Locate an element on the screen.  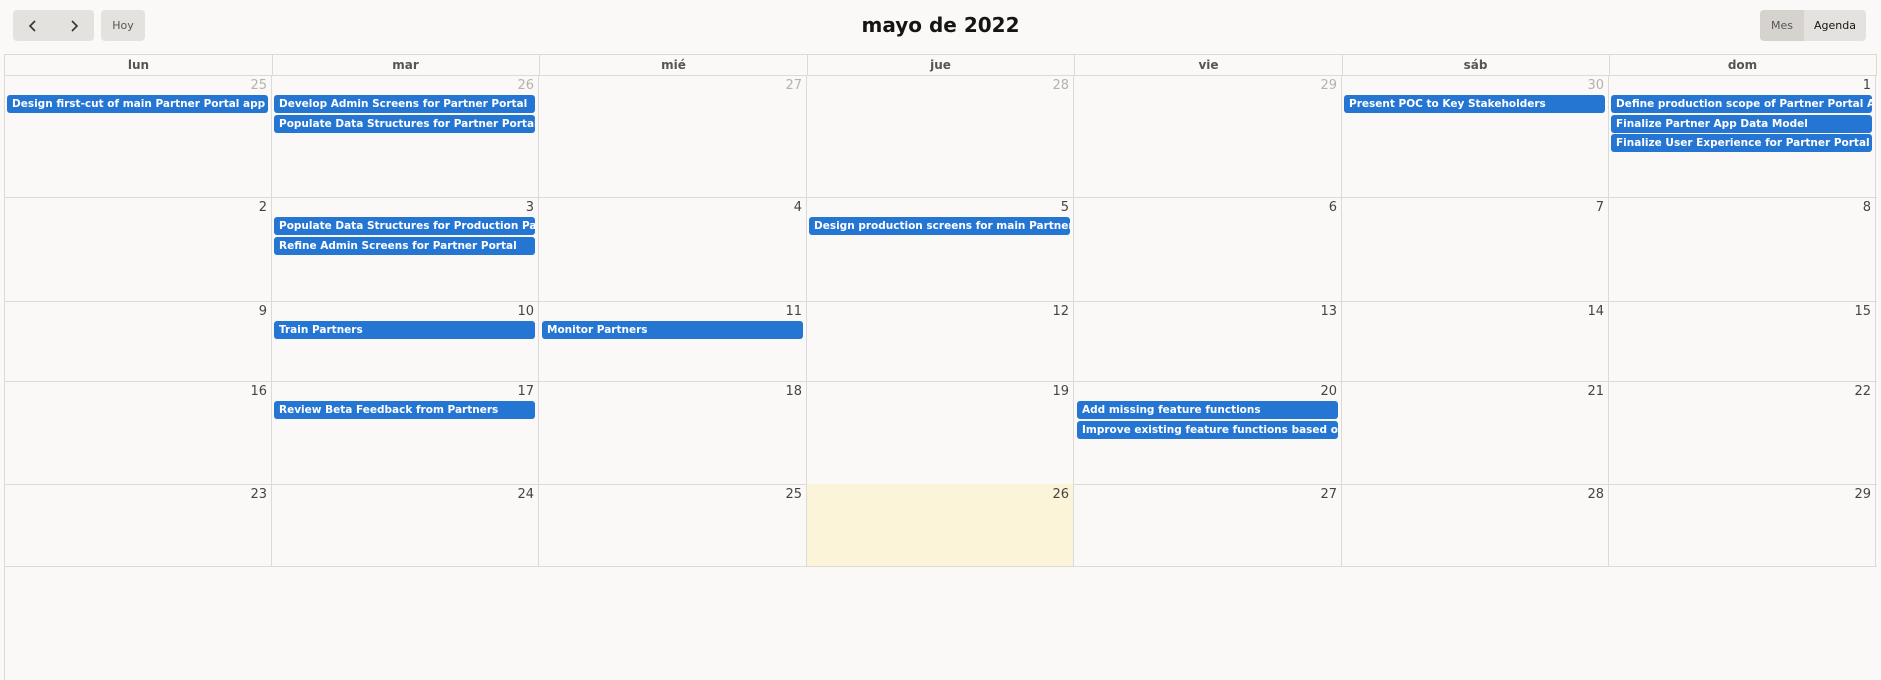
day-number: 12 is located at coordinates (1060, 311).